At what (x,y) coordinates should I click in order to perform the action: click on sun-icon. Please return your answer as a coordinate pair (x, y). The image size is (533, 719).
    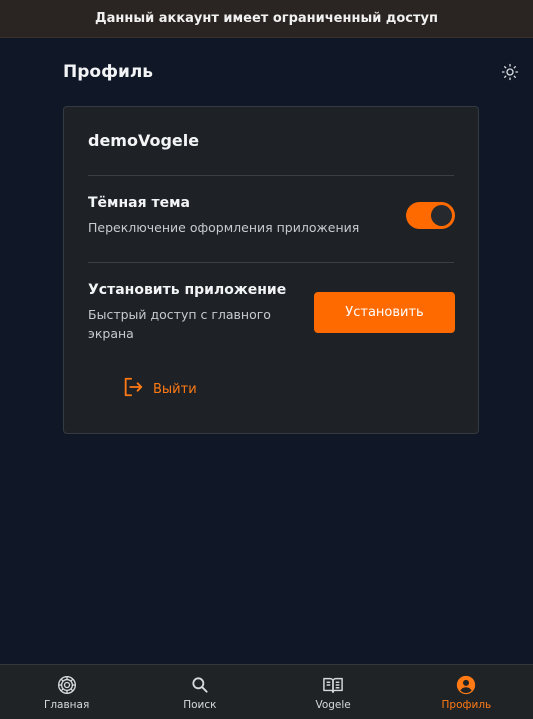
    Looking at the image, I should click on (510, 72).